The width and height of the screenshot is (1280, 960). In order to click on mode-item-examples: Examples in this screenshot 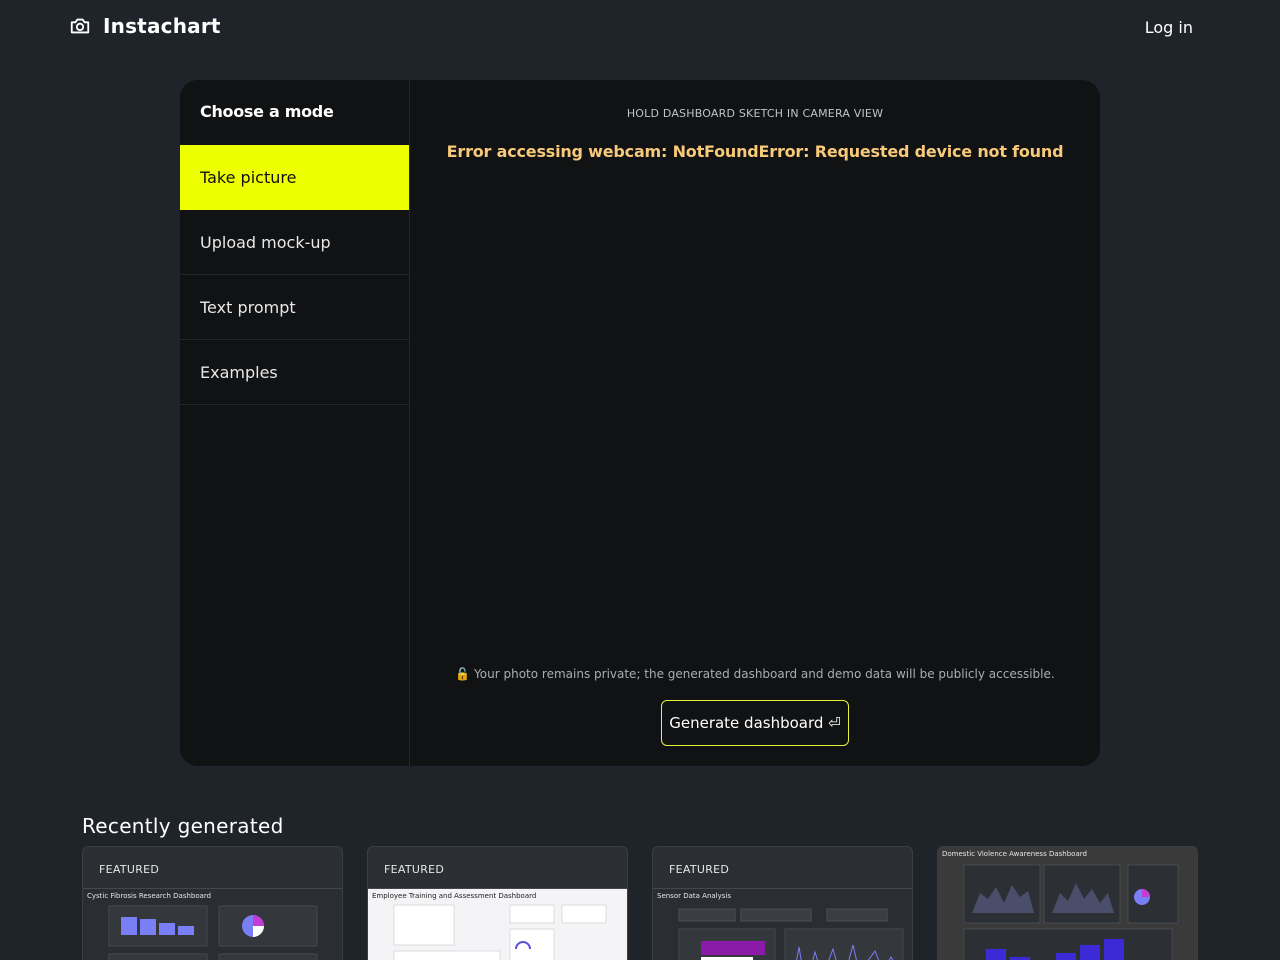, I will do `click(294, 372)`.